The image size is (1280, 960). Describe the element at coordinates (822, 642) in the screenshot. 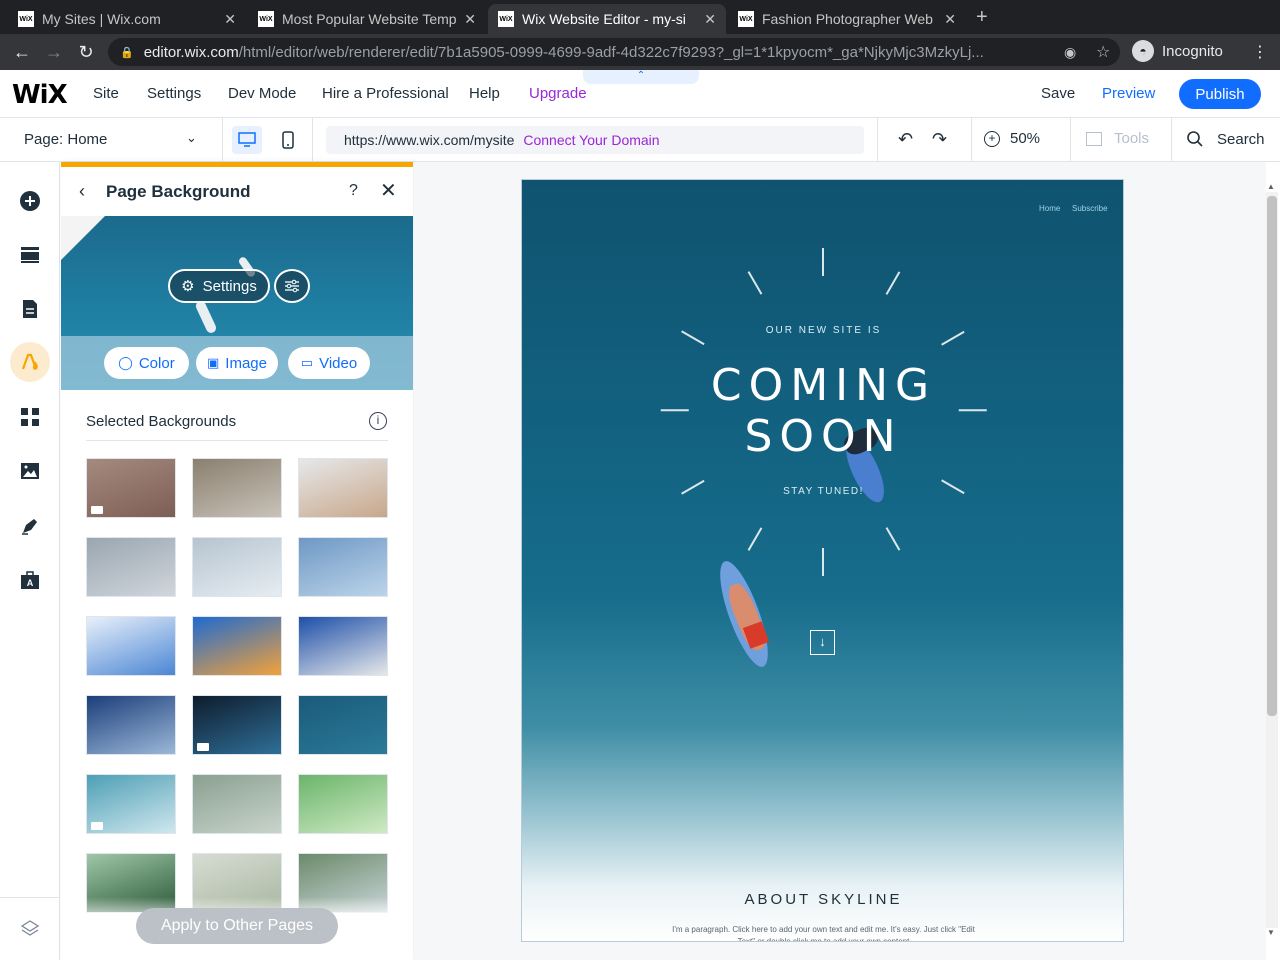

I see `scroll-down-arrow-icon: ↓` at that location.